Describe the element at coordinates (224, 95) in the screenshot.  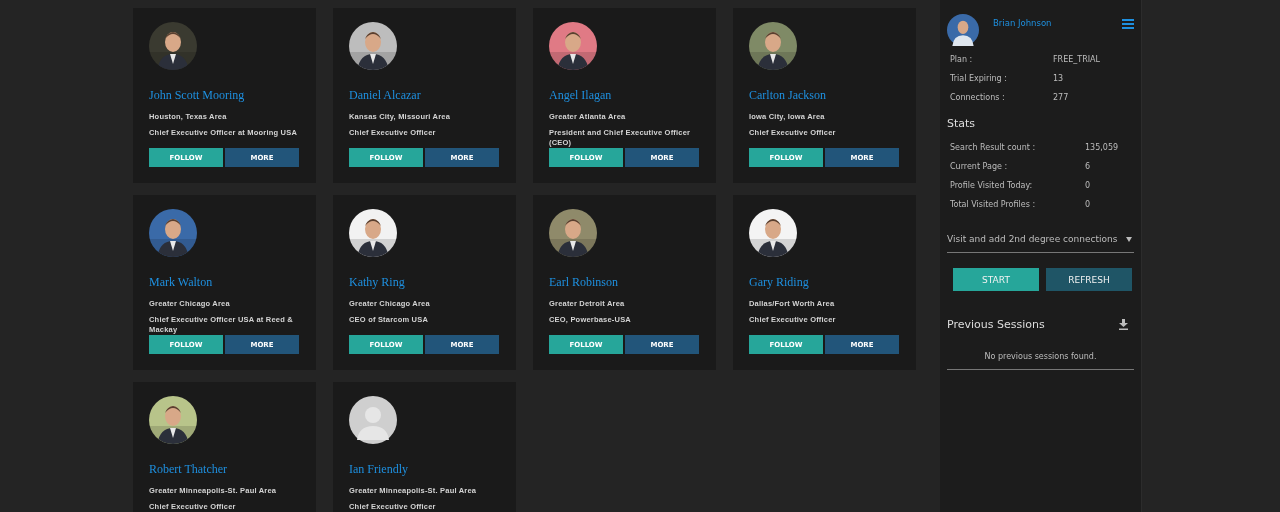
I see `profile-name: John Scott Mooring` at that location.